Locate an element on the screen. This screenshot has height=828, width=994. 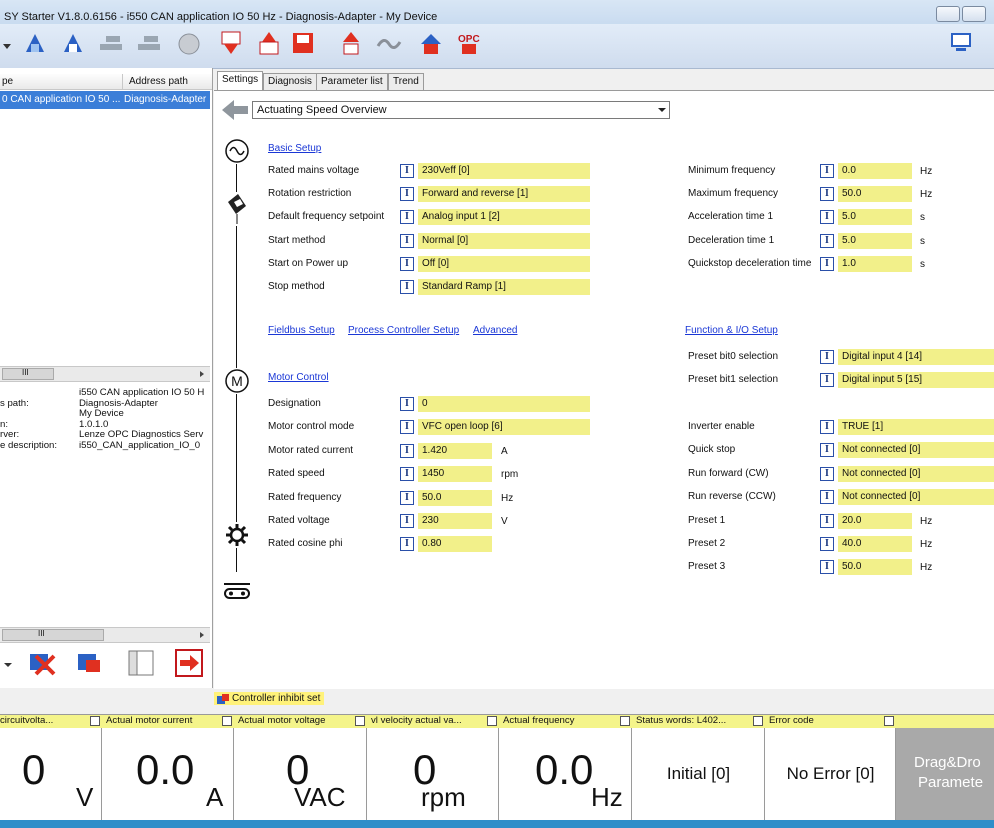
delete-device-icon is located at coordinates (42, 663).